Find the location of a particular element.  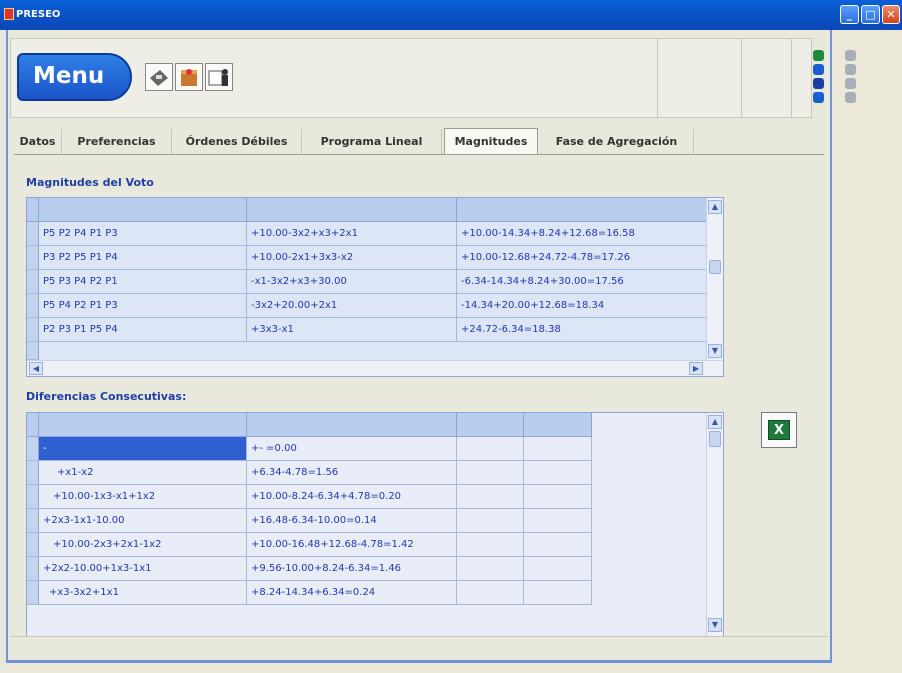

grid-cell: +x3-3x2+1x1 is located at coordinates (143, 593).